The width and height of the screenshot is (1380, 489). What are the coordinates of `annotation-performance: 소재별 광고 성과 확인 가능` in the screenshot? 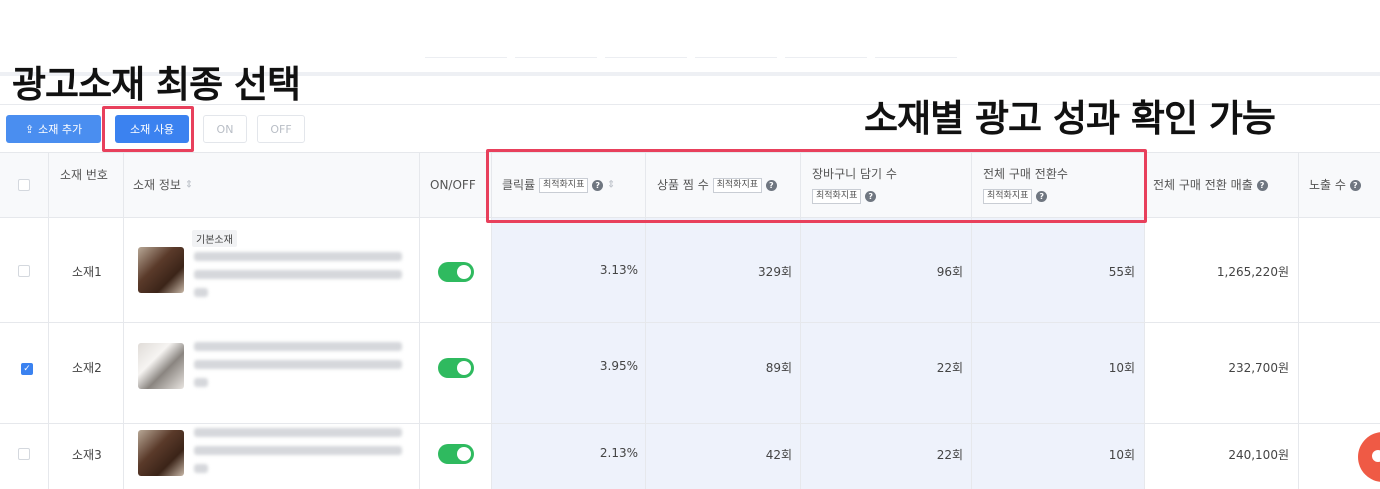 It's located at (1070, 118).